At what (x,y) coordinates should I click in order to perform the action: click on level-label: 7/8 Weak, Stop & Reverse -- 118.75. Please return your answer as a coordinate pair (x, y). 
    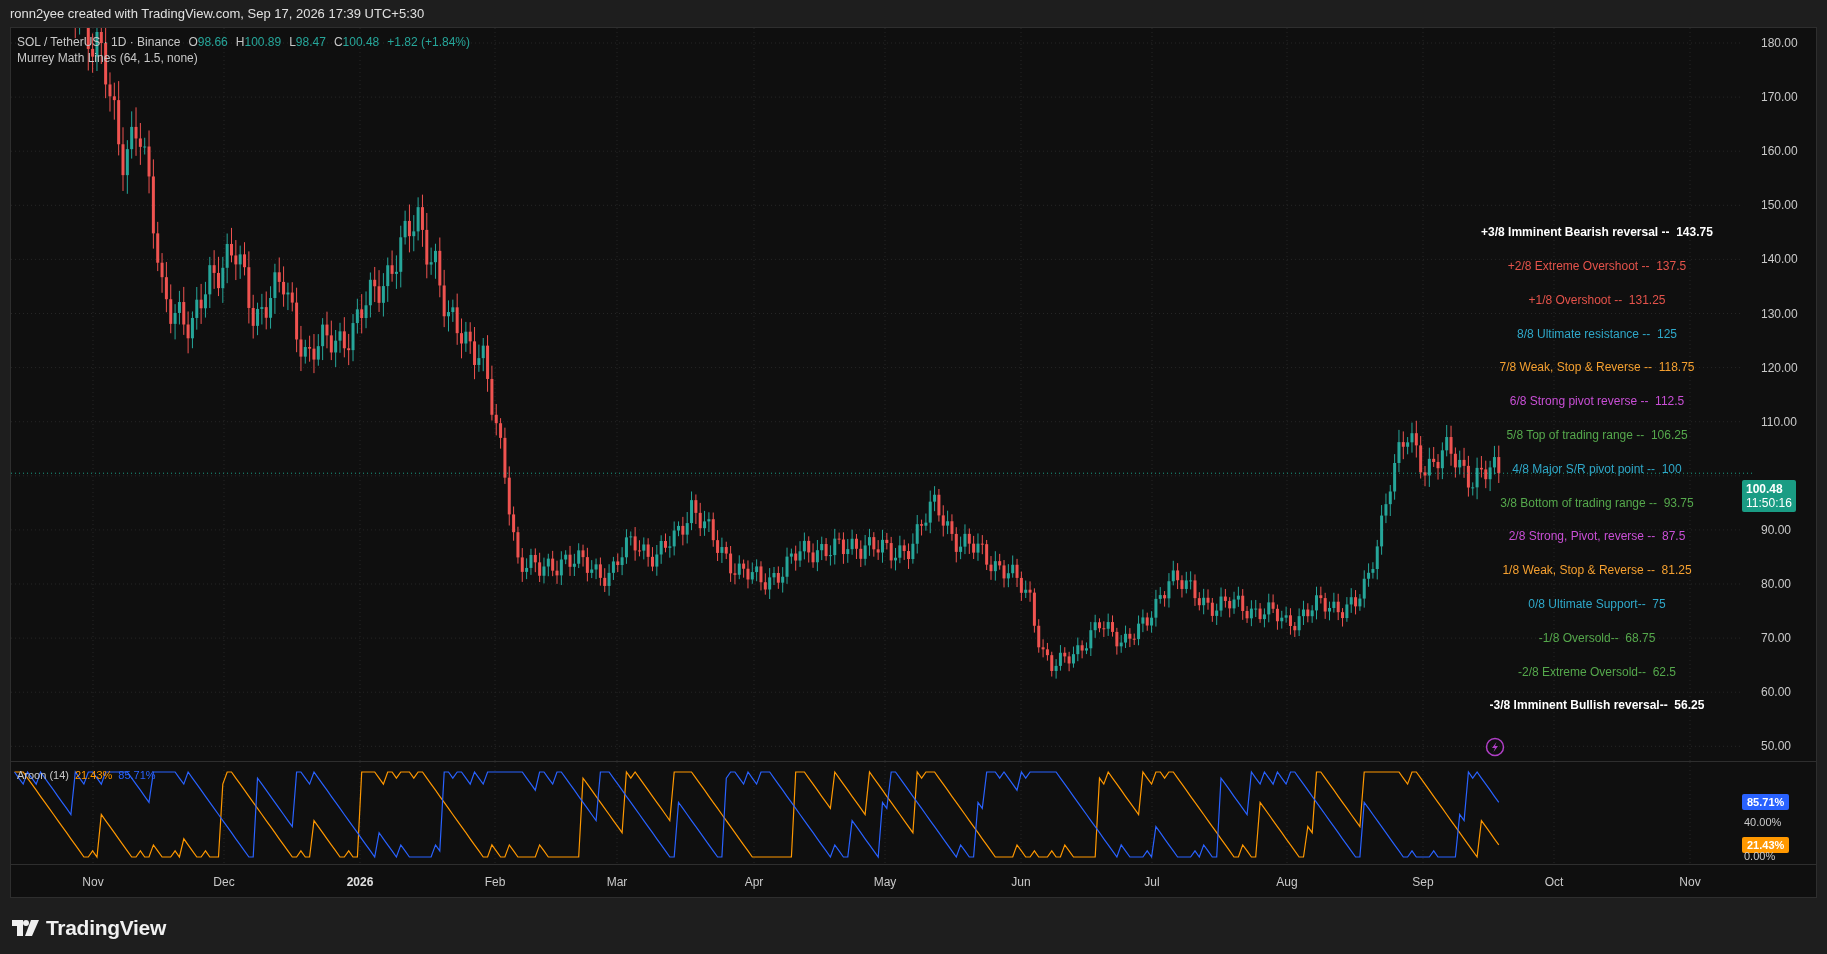
    Looking at the image, I should click on (1597, 367).